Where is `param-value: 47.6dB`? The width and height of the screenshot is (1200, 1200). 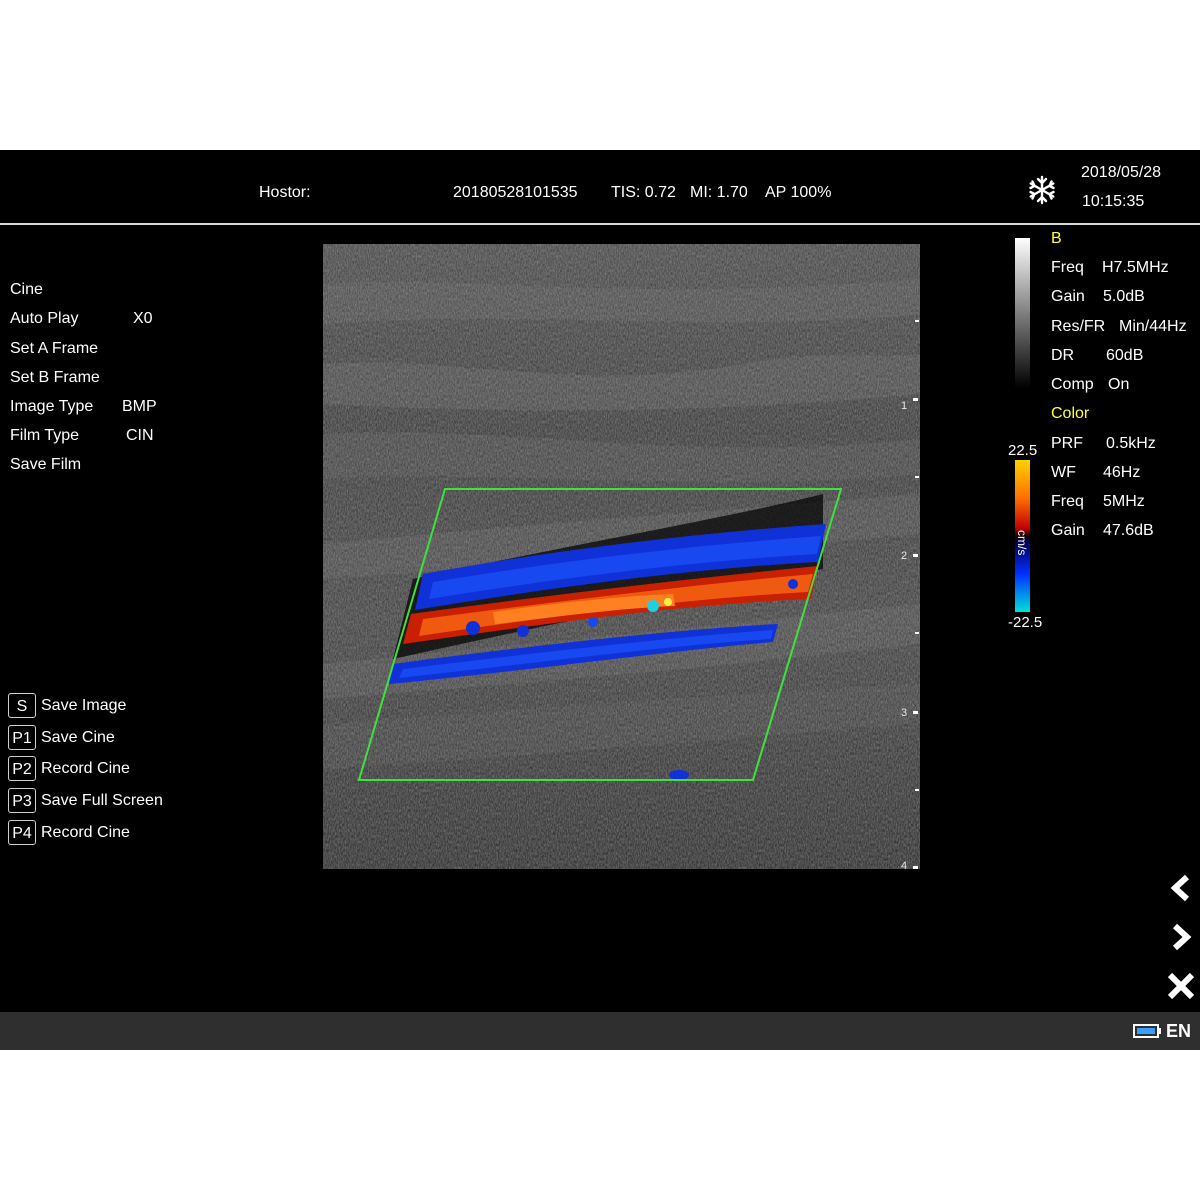
param-value: 47.6dB is located at coordinates (1128, 530).